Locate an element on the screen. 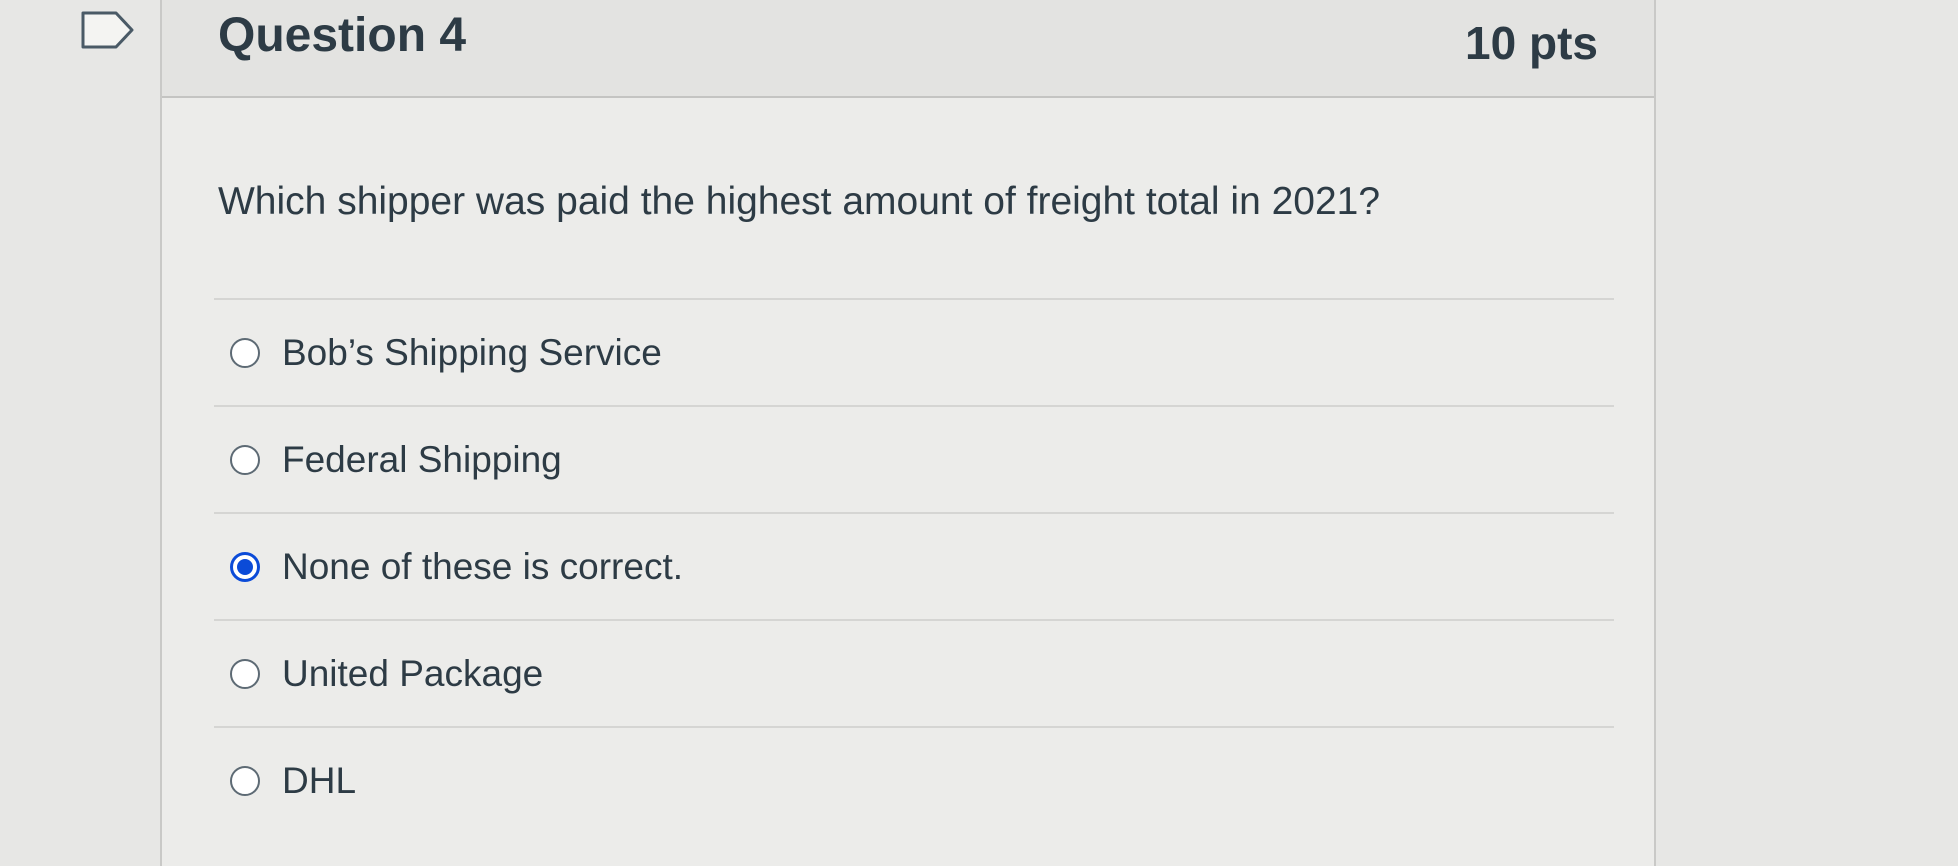 The image size is (1958, 866). question-title: Question 4 is located at coordinates (342, 35).